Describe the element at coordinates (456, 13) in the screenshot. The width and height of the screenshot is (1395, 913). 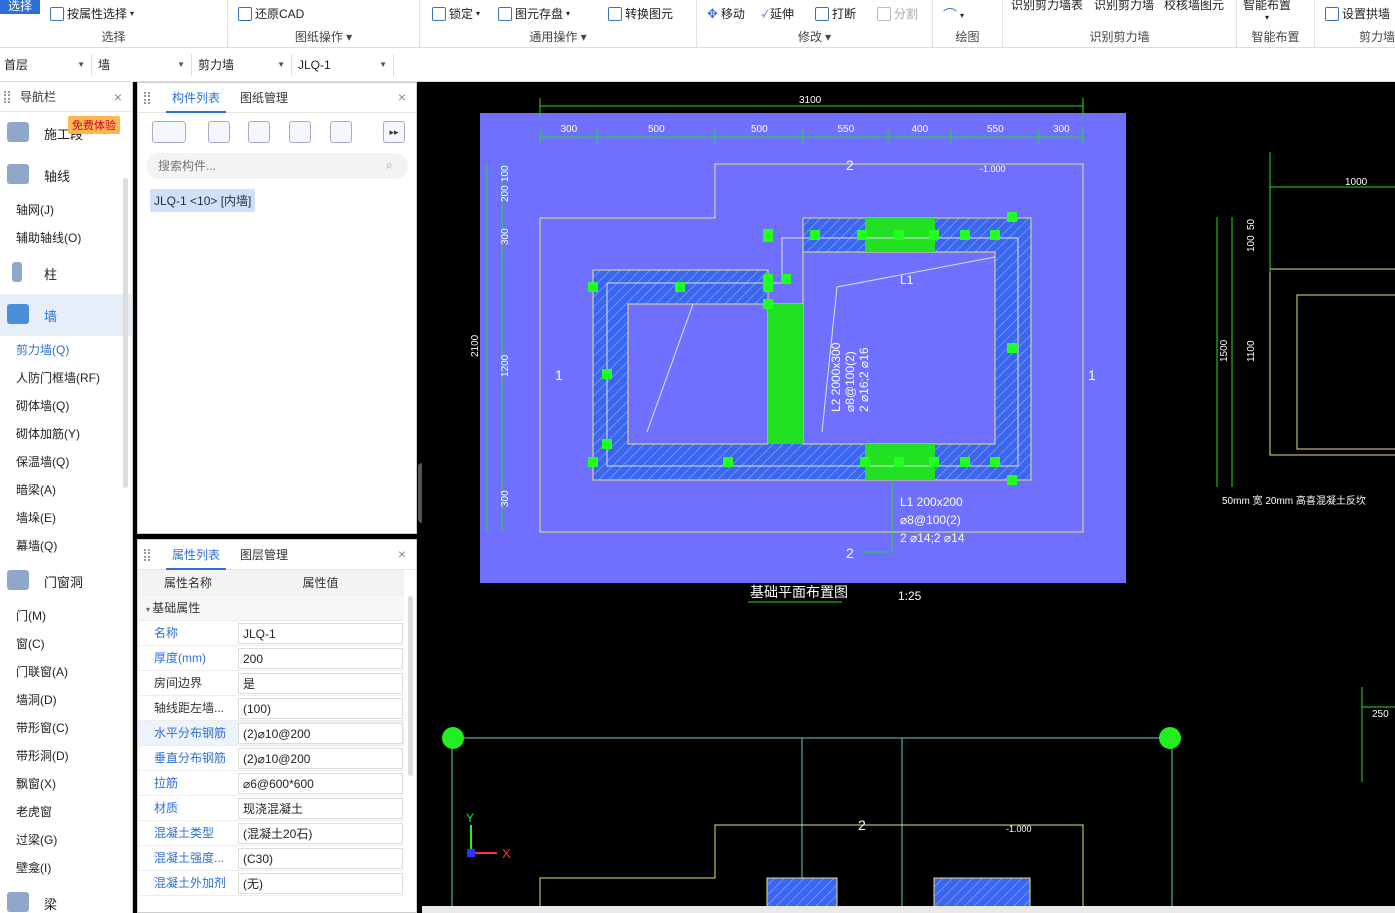
I see `lock-button: 锁定 ▾` at that location.